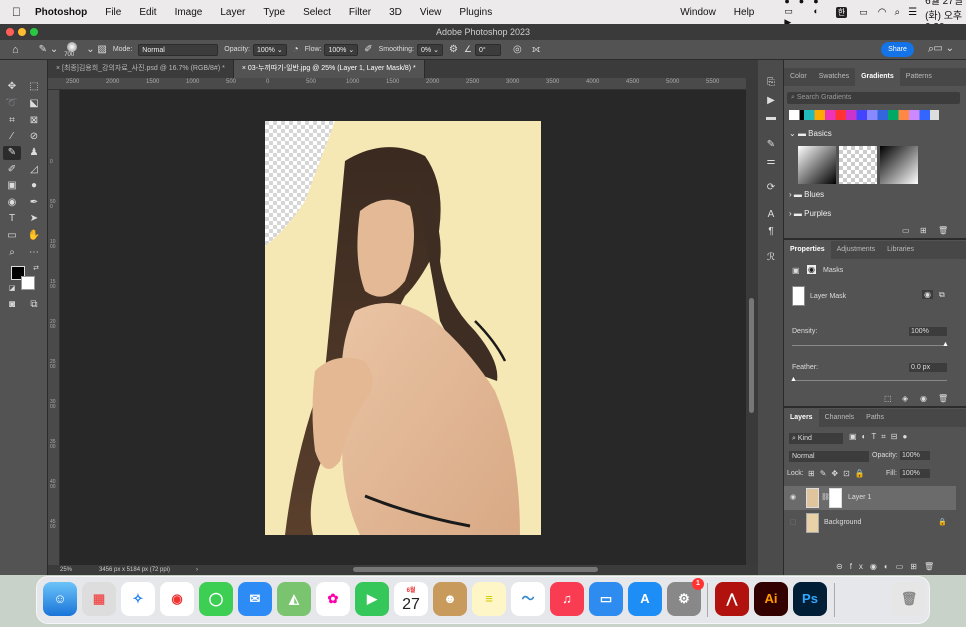 Image resolution: width=966 pixels, height=627 pixels. I want to click on new-group-icon: ▭, so click(906, 230).